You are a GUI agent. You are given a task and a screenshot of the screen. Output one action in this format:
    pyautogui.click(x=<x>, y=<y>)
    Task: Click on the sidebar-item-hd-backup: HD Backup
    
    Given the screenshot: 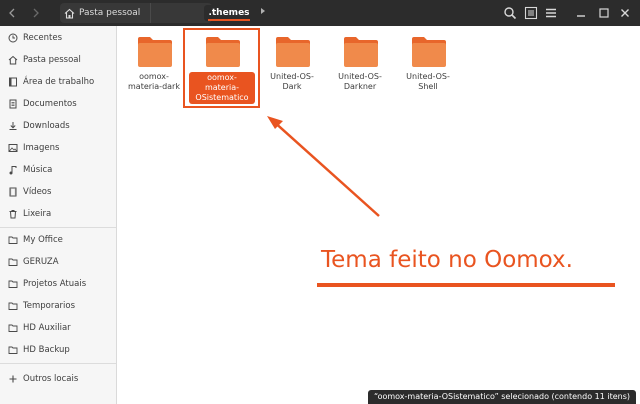 What is the action you would take?
    pyautogui.click(x=58, y=350)
    